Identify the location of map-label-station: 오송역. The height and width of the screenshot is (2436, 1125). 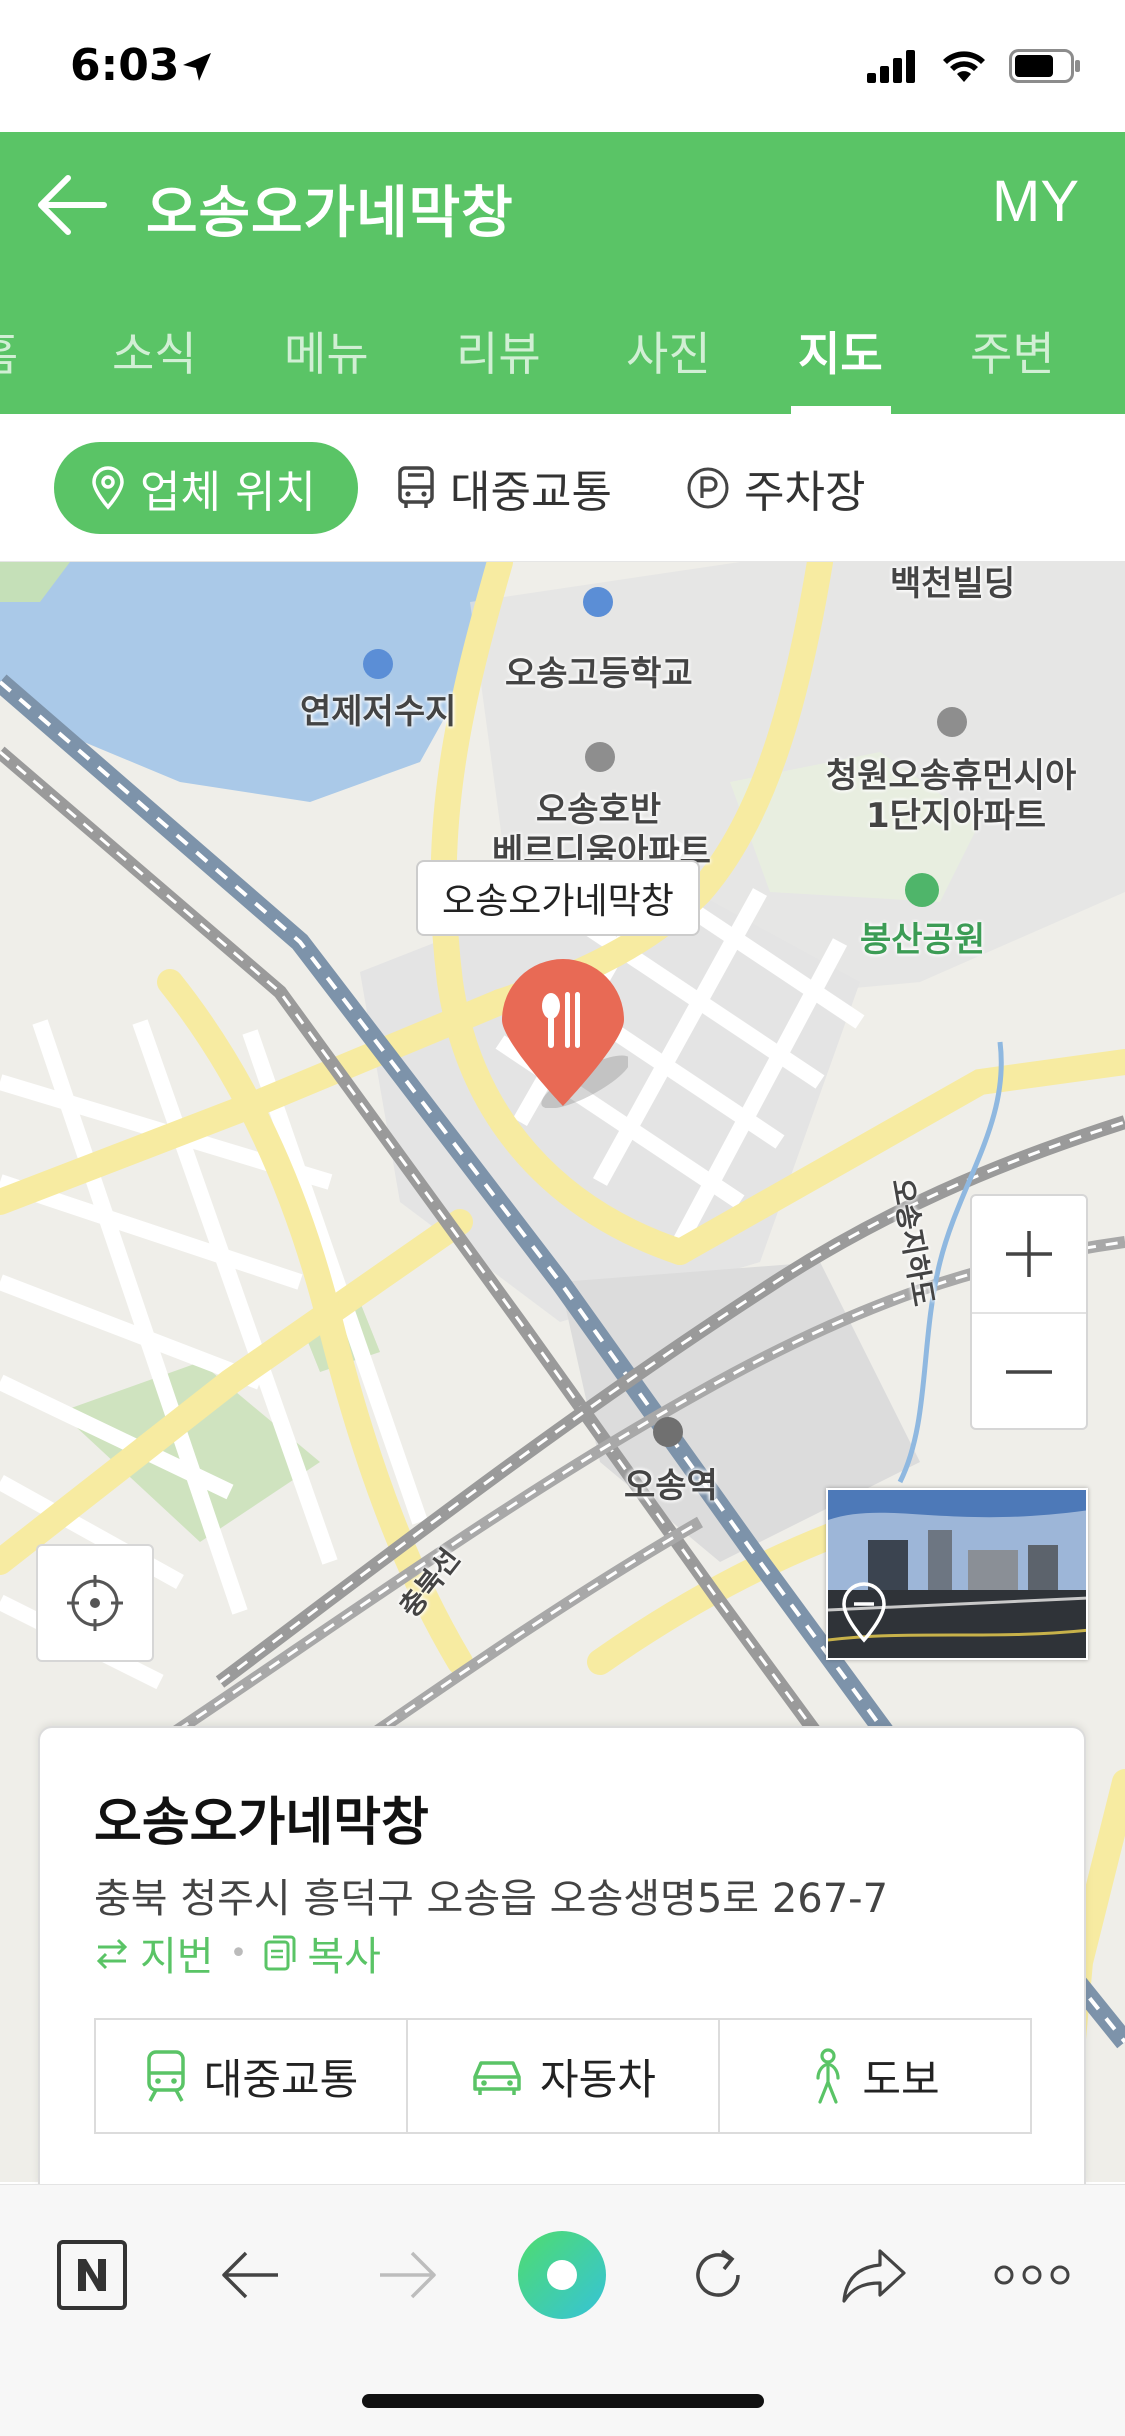
(671, 1486).